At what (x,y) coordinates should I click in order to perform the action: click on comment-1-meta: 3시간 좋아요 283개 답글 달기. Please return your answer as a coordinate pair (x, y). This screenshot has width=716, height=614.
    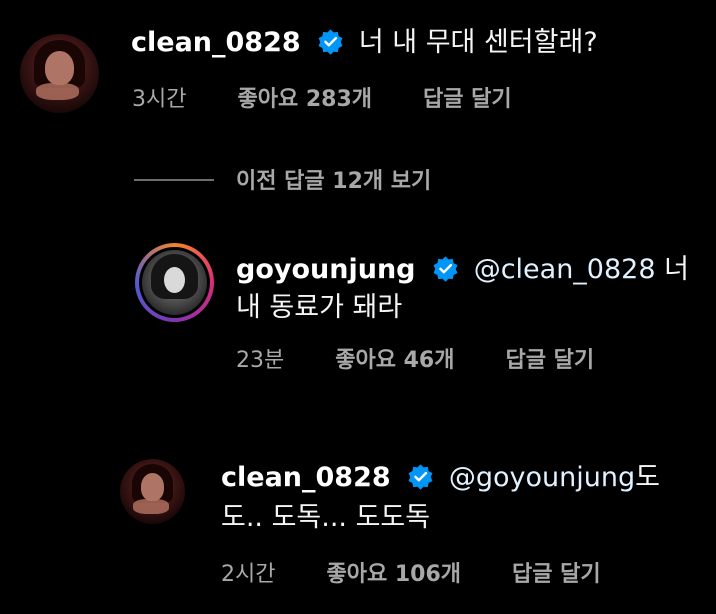
    Looking at the image, I should click on (344, 100).